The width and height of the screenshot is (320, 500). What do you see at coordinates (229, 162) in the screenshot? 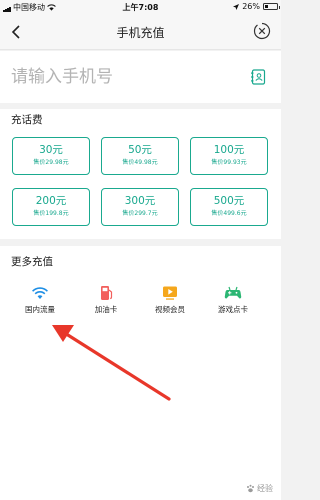
I see `price-label: 售价99.93元` at bounding box center [229, 162].